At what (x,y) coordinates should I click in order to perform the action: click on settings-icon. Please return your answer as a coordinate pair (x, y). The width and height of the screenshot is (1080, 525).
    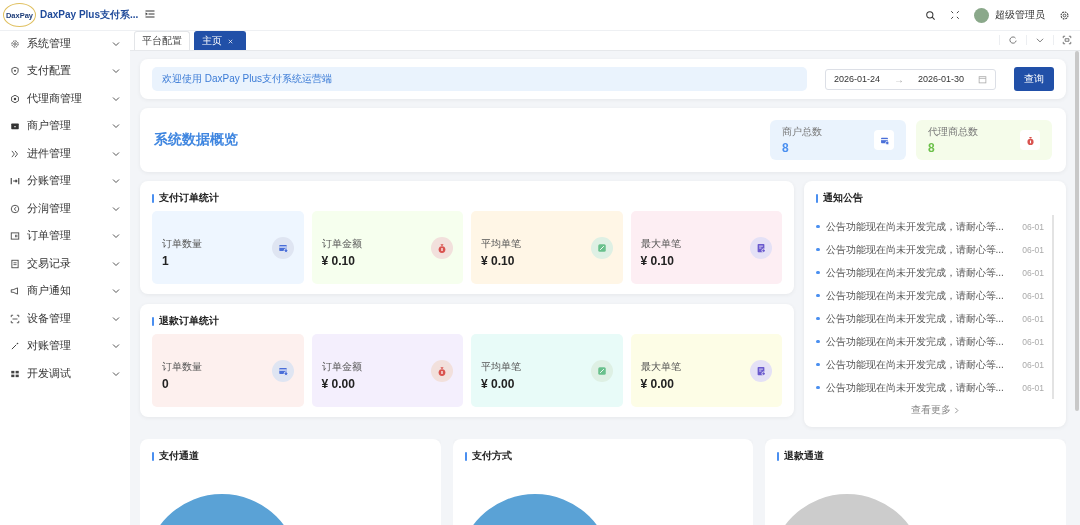
    Looking at the image, I should click on (1064, 15).